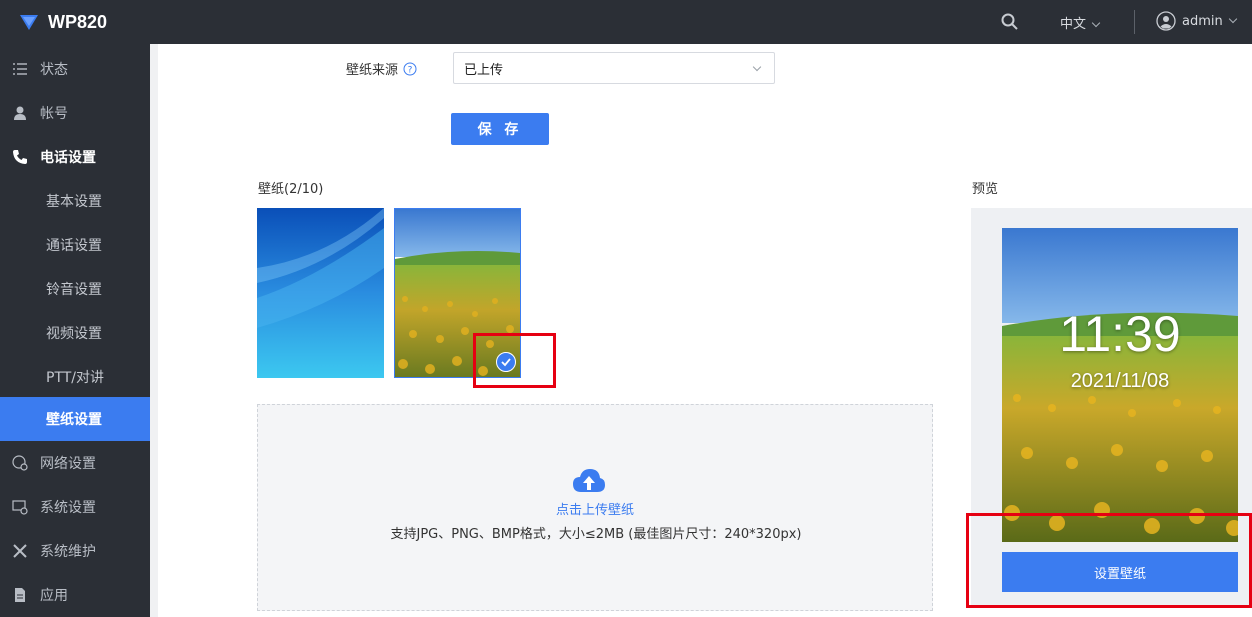 The height and width of the screenshot is (617, 1252). I want to click on content-gutter, so click(154, 330).